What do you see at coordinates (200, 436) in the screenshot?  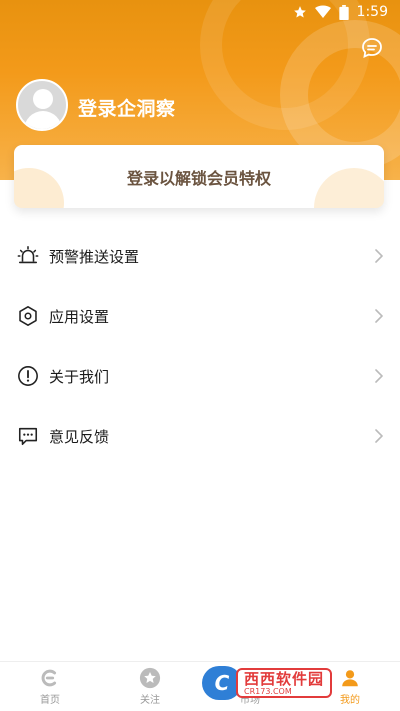 I see `menu-item-feedback: 意见反馈` at bounding box center [200, 436].